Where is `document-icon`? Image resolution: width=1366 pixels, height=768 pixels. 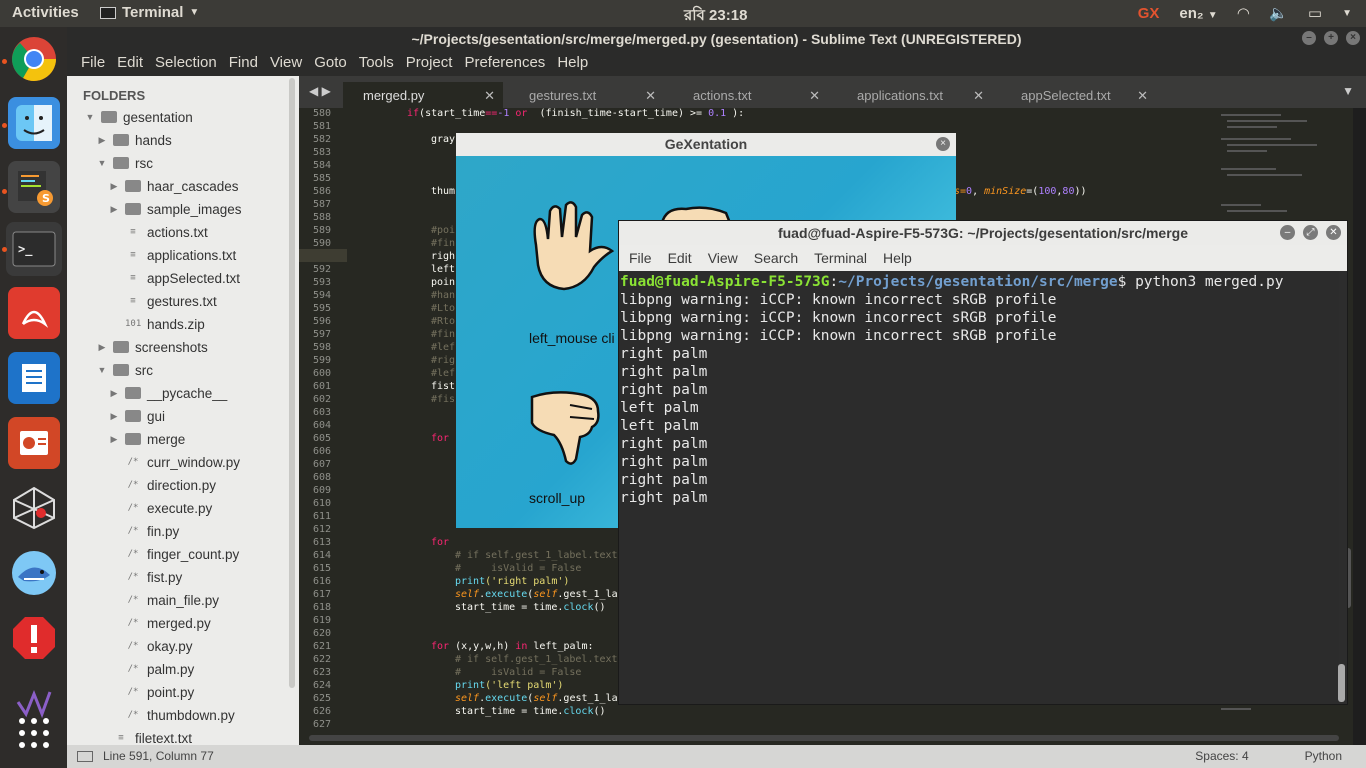
document-icon is located at coordinates (34, 378).